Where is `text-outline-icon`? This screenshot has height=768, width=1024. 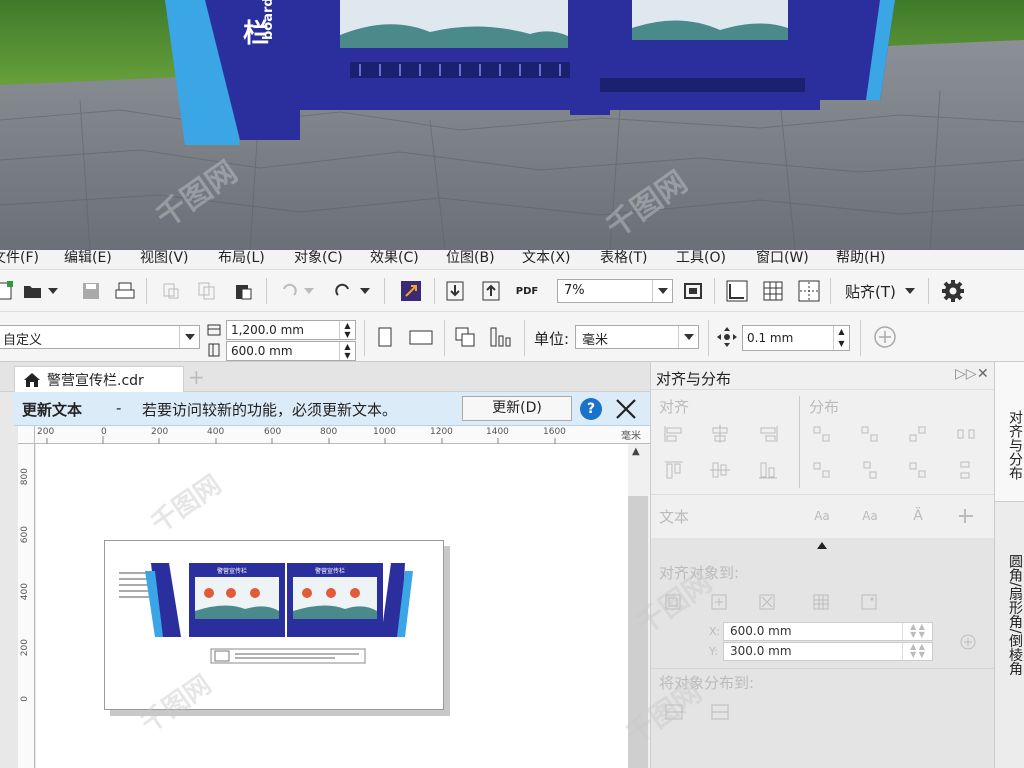 text-outline-icon is located at coordinates (966, 516).